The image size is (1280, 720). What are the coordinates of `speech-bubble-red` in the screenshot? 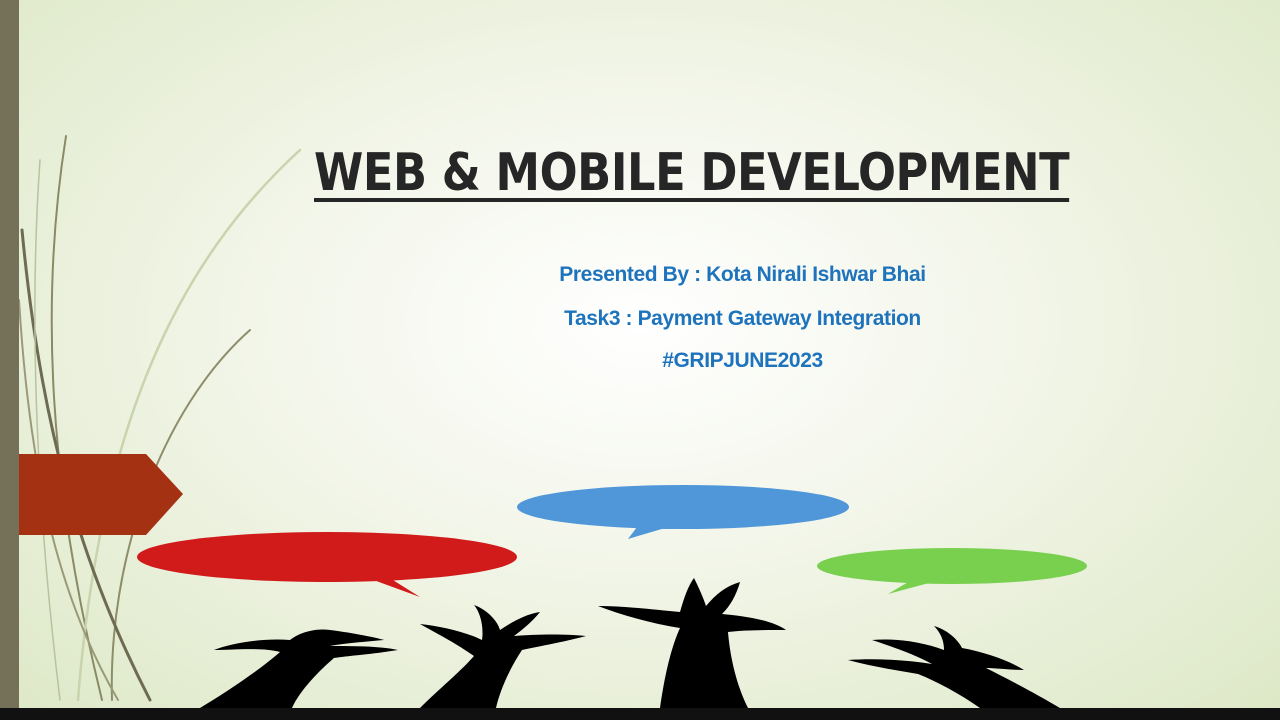 It's located at (327, 564).